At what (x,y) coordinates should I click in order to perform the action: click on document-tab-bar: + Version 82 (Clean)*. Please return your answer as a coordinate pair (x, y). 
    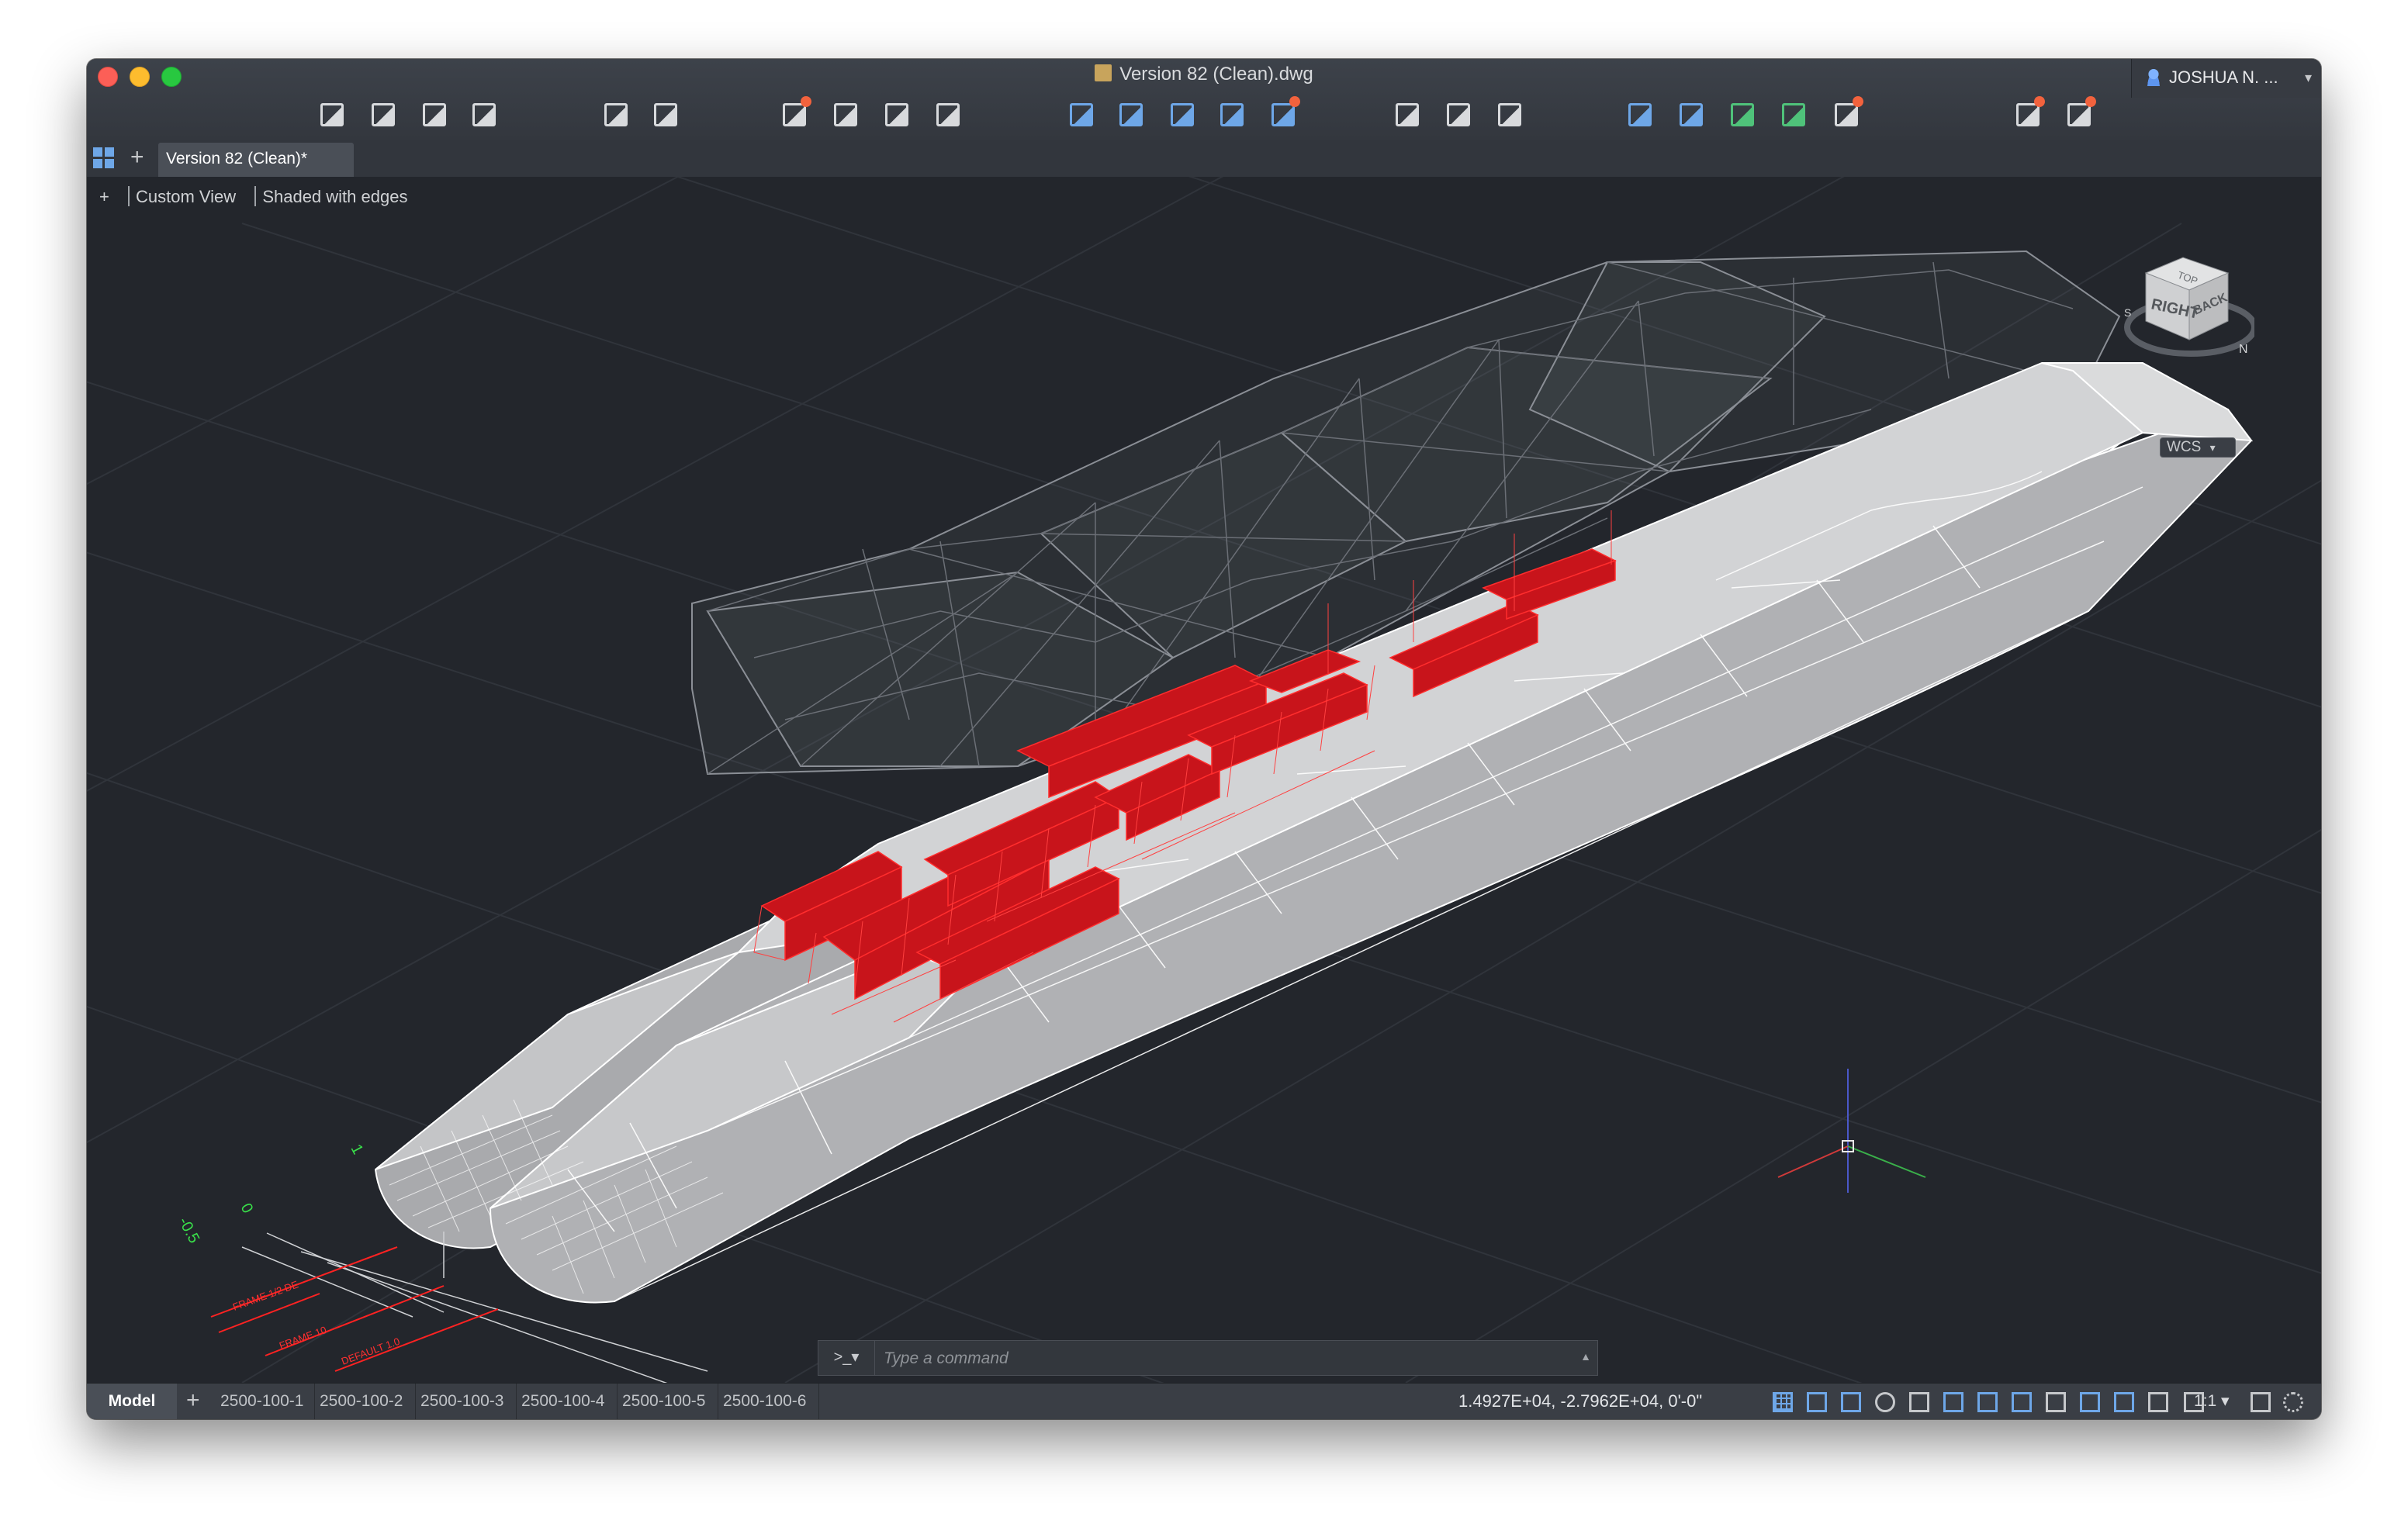
    Looking at the image, I should click on (1204, 159).